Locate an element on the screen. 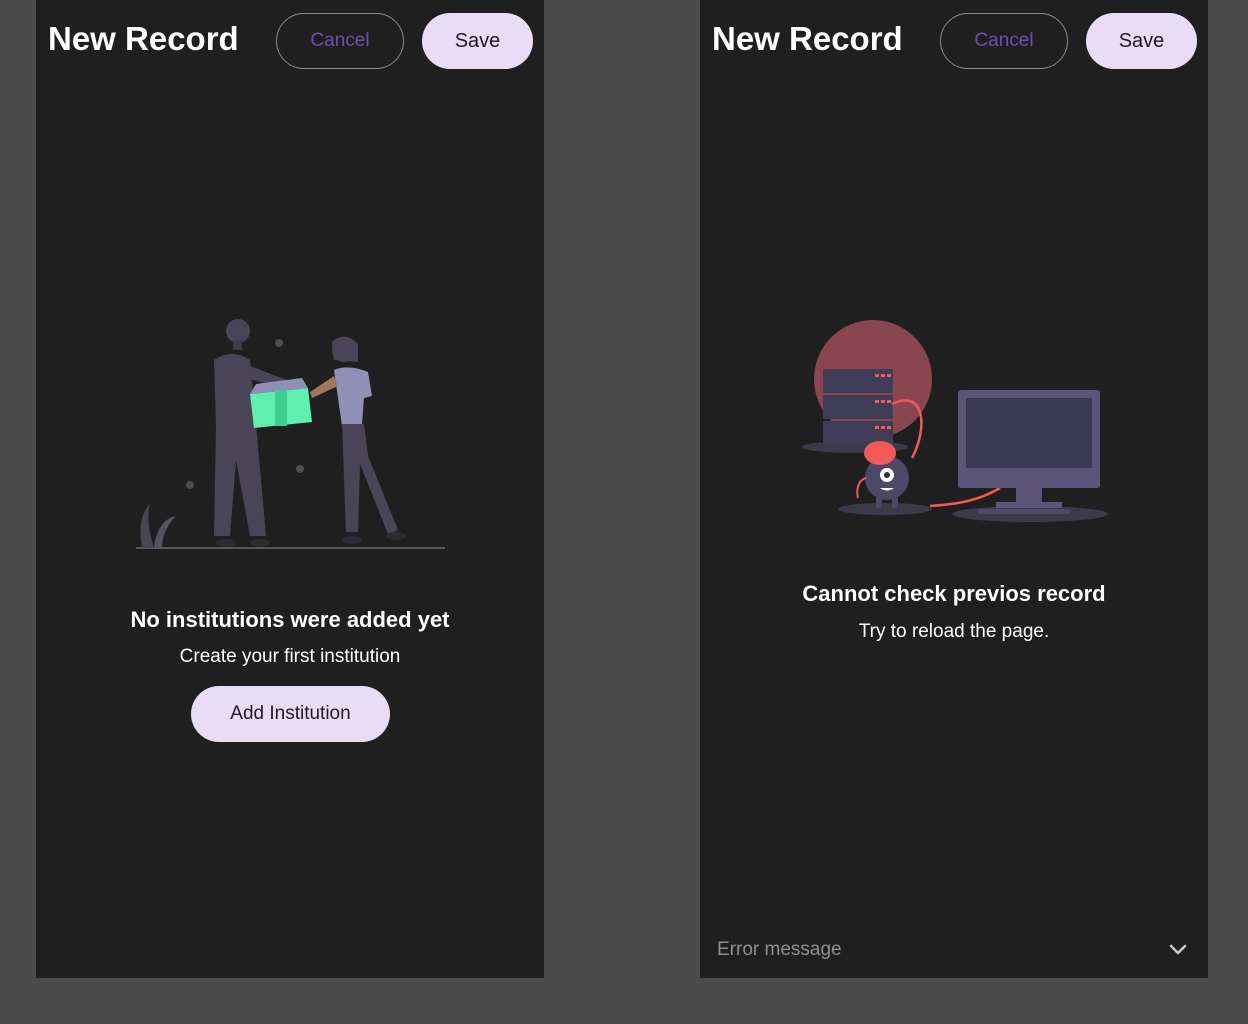 The height and width of the screenshot is (1024, 1248). error-state-illustration is located at coordinates (955, 421).